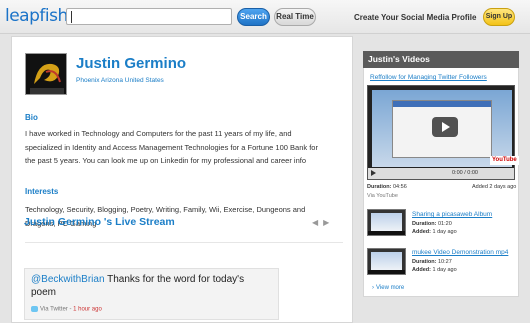  I want to click on text-caret, so click(71, 17).